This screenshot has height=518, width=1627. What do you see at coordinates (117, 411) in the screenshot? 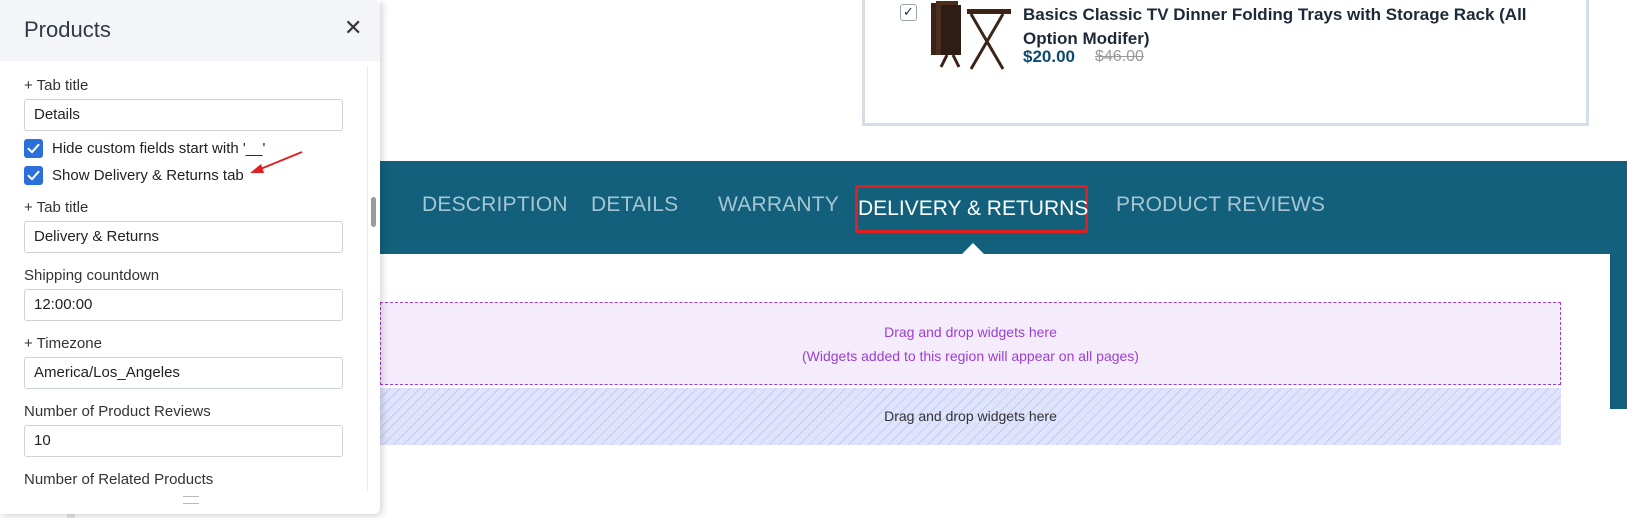
I see `product-reviews-count-label: Number of Product Reviews` at bounding box center [117, 411].